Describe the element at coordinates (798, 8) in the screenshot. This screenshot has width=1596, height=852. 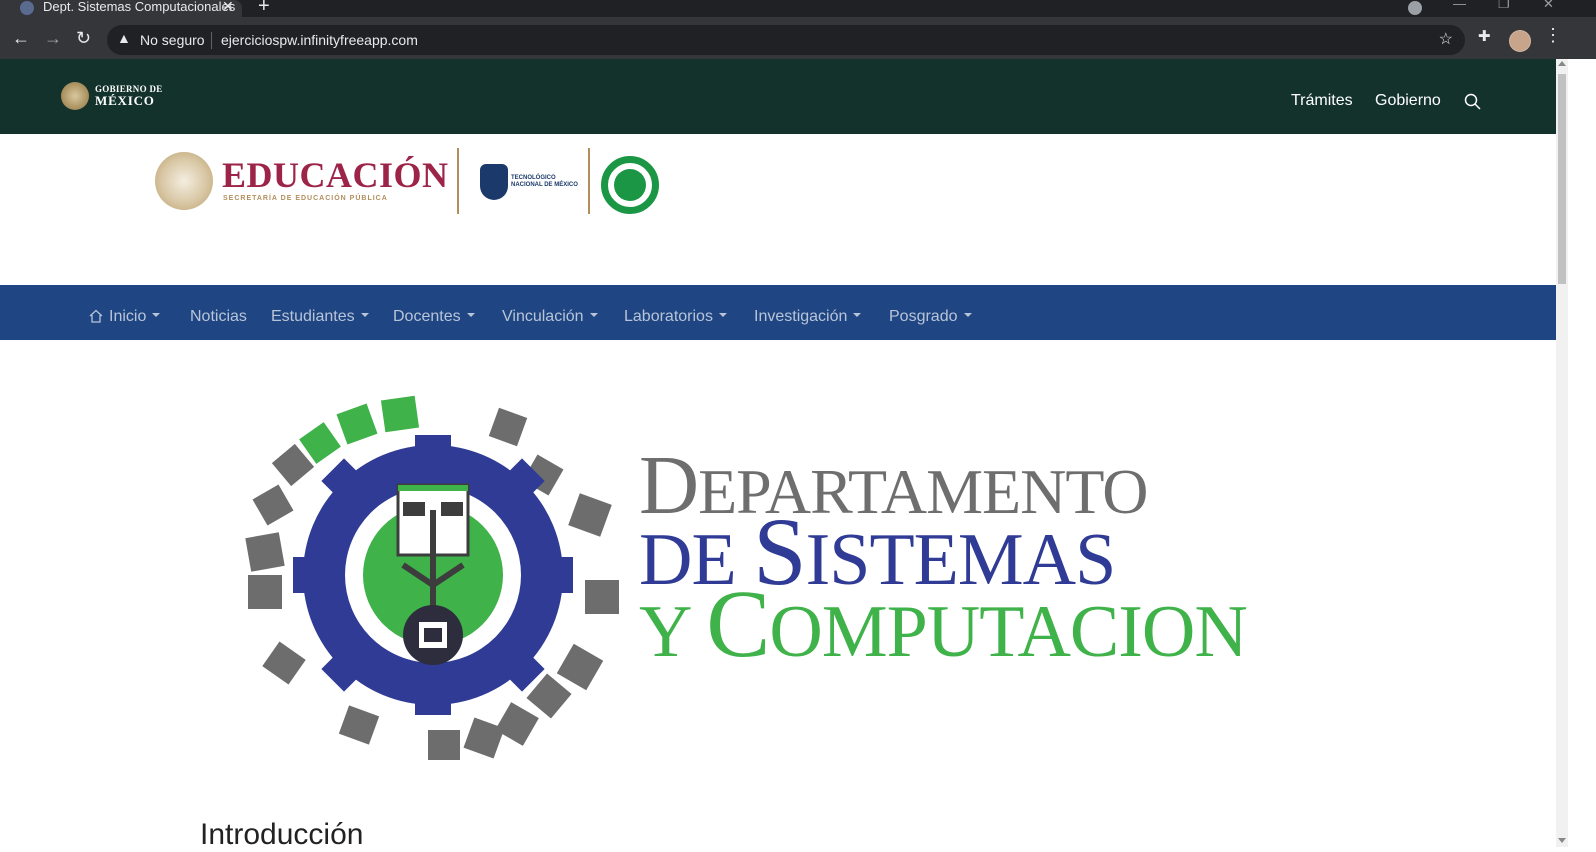
I see `browser-tabstrip: Dept. Sistemas Computacionales ✕ + — ❐ ✕` at that location.